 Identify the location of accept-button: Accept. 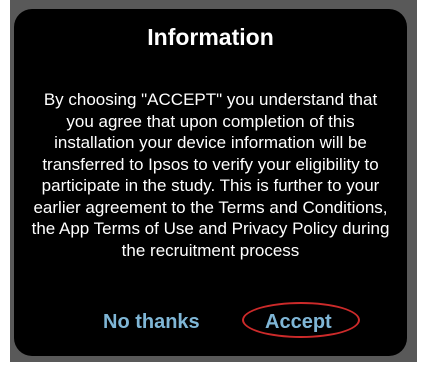
(298, 322).